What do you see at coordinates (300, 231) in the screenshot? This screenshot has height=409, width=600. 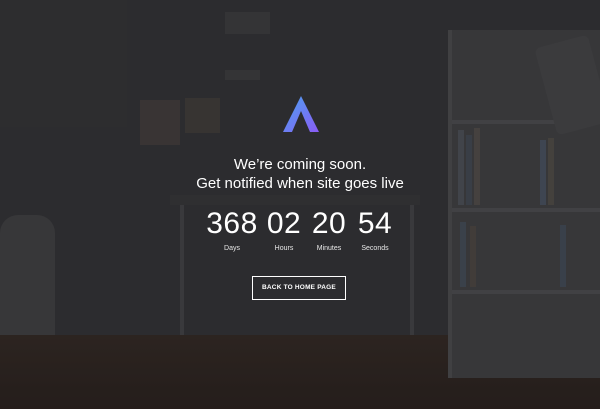 I see `countdown-timer: 368 Days 02 Hours 20 Minutes 54 Seconds` at bounding box center [300, 231].